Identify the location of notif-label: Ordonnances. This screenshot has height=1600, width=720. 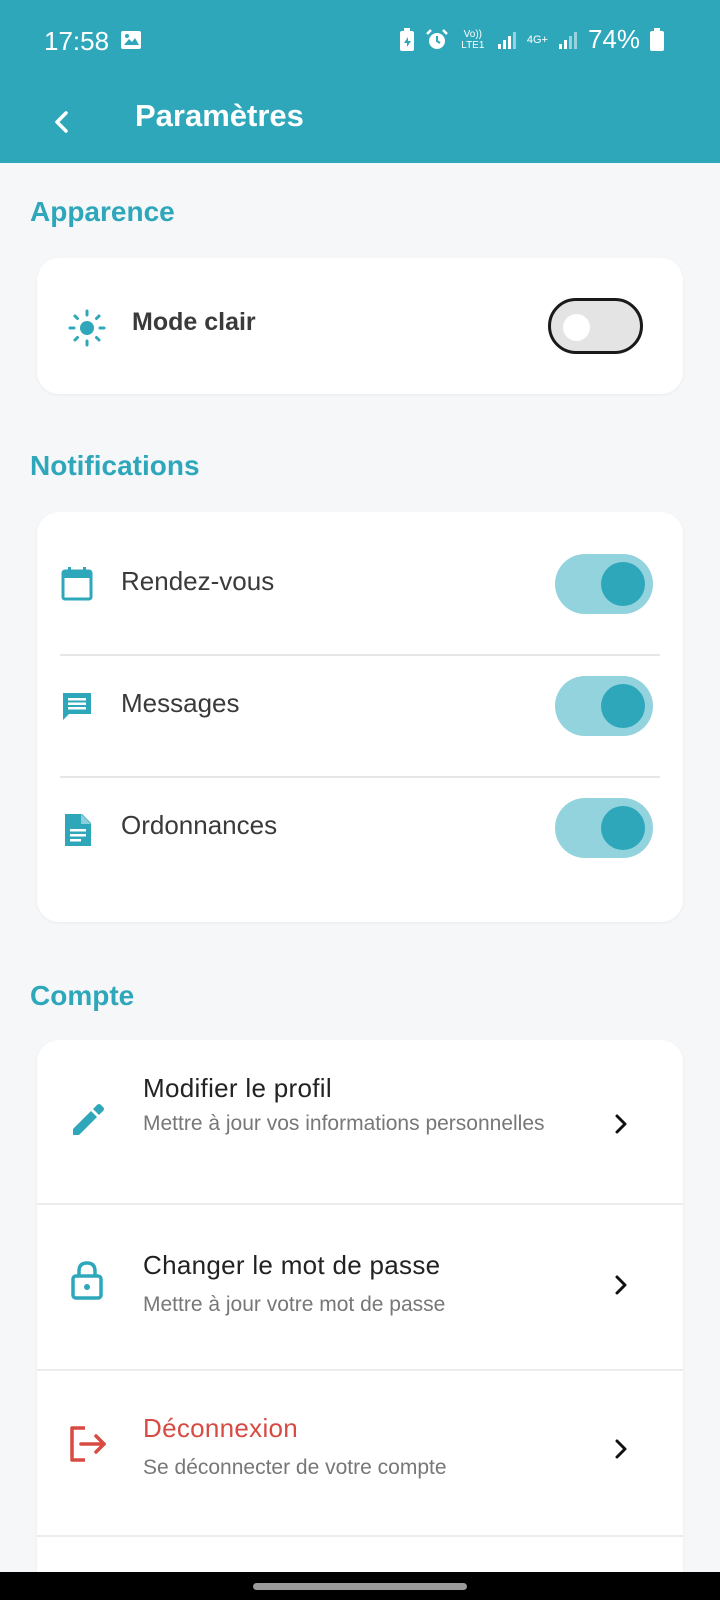
(199, 825).